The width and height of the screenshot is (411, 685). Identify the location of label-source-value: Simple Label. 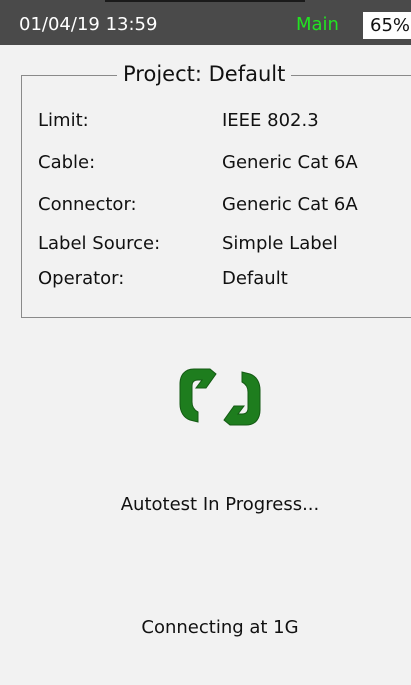
(280, 243).